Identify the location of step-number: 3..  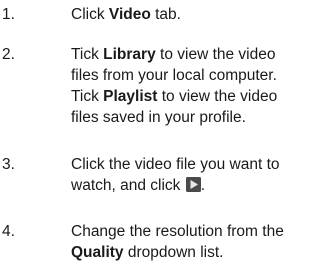
(8, 164).